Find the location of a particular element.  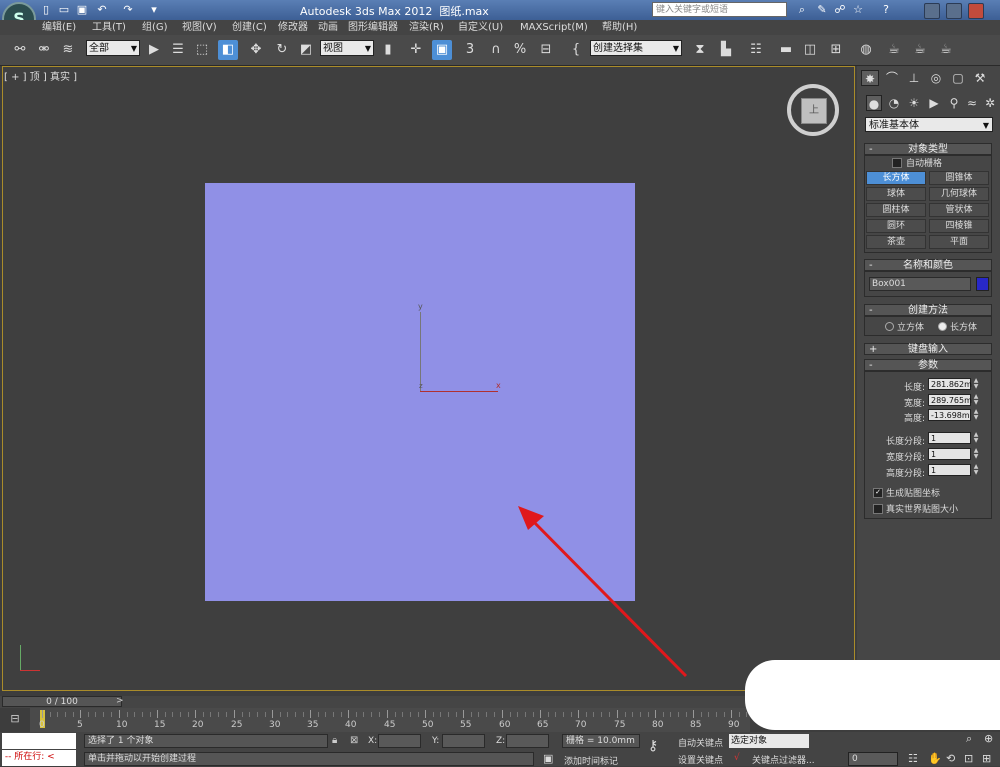

time-slider-next-icon: > is located at coordinates (120, 701).